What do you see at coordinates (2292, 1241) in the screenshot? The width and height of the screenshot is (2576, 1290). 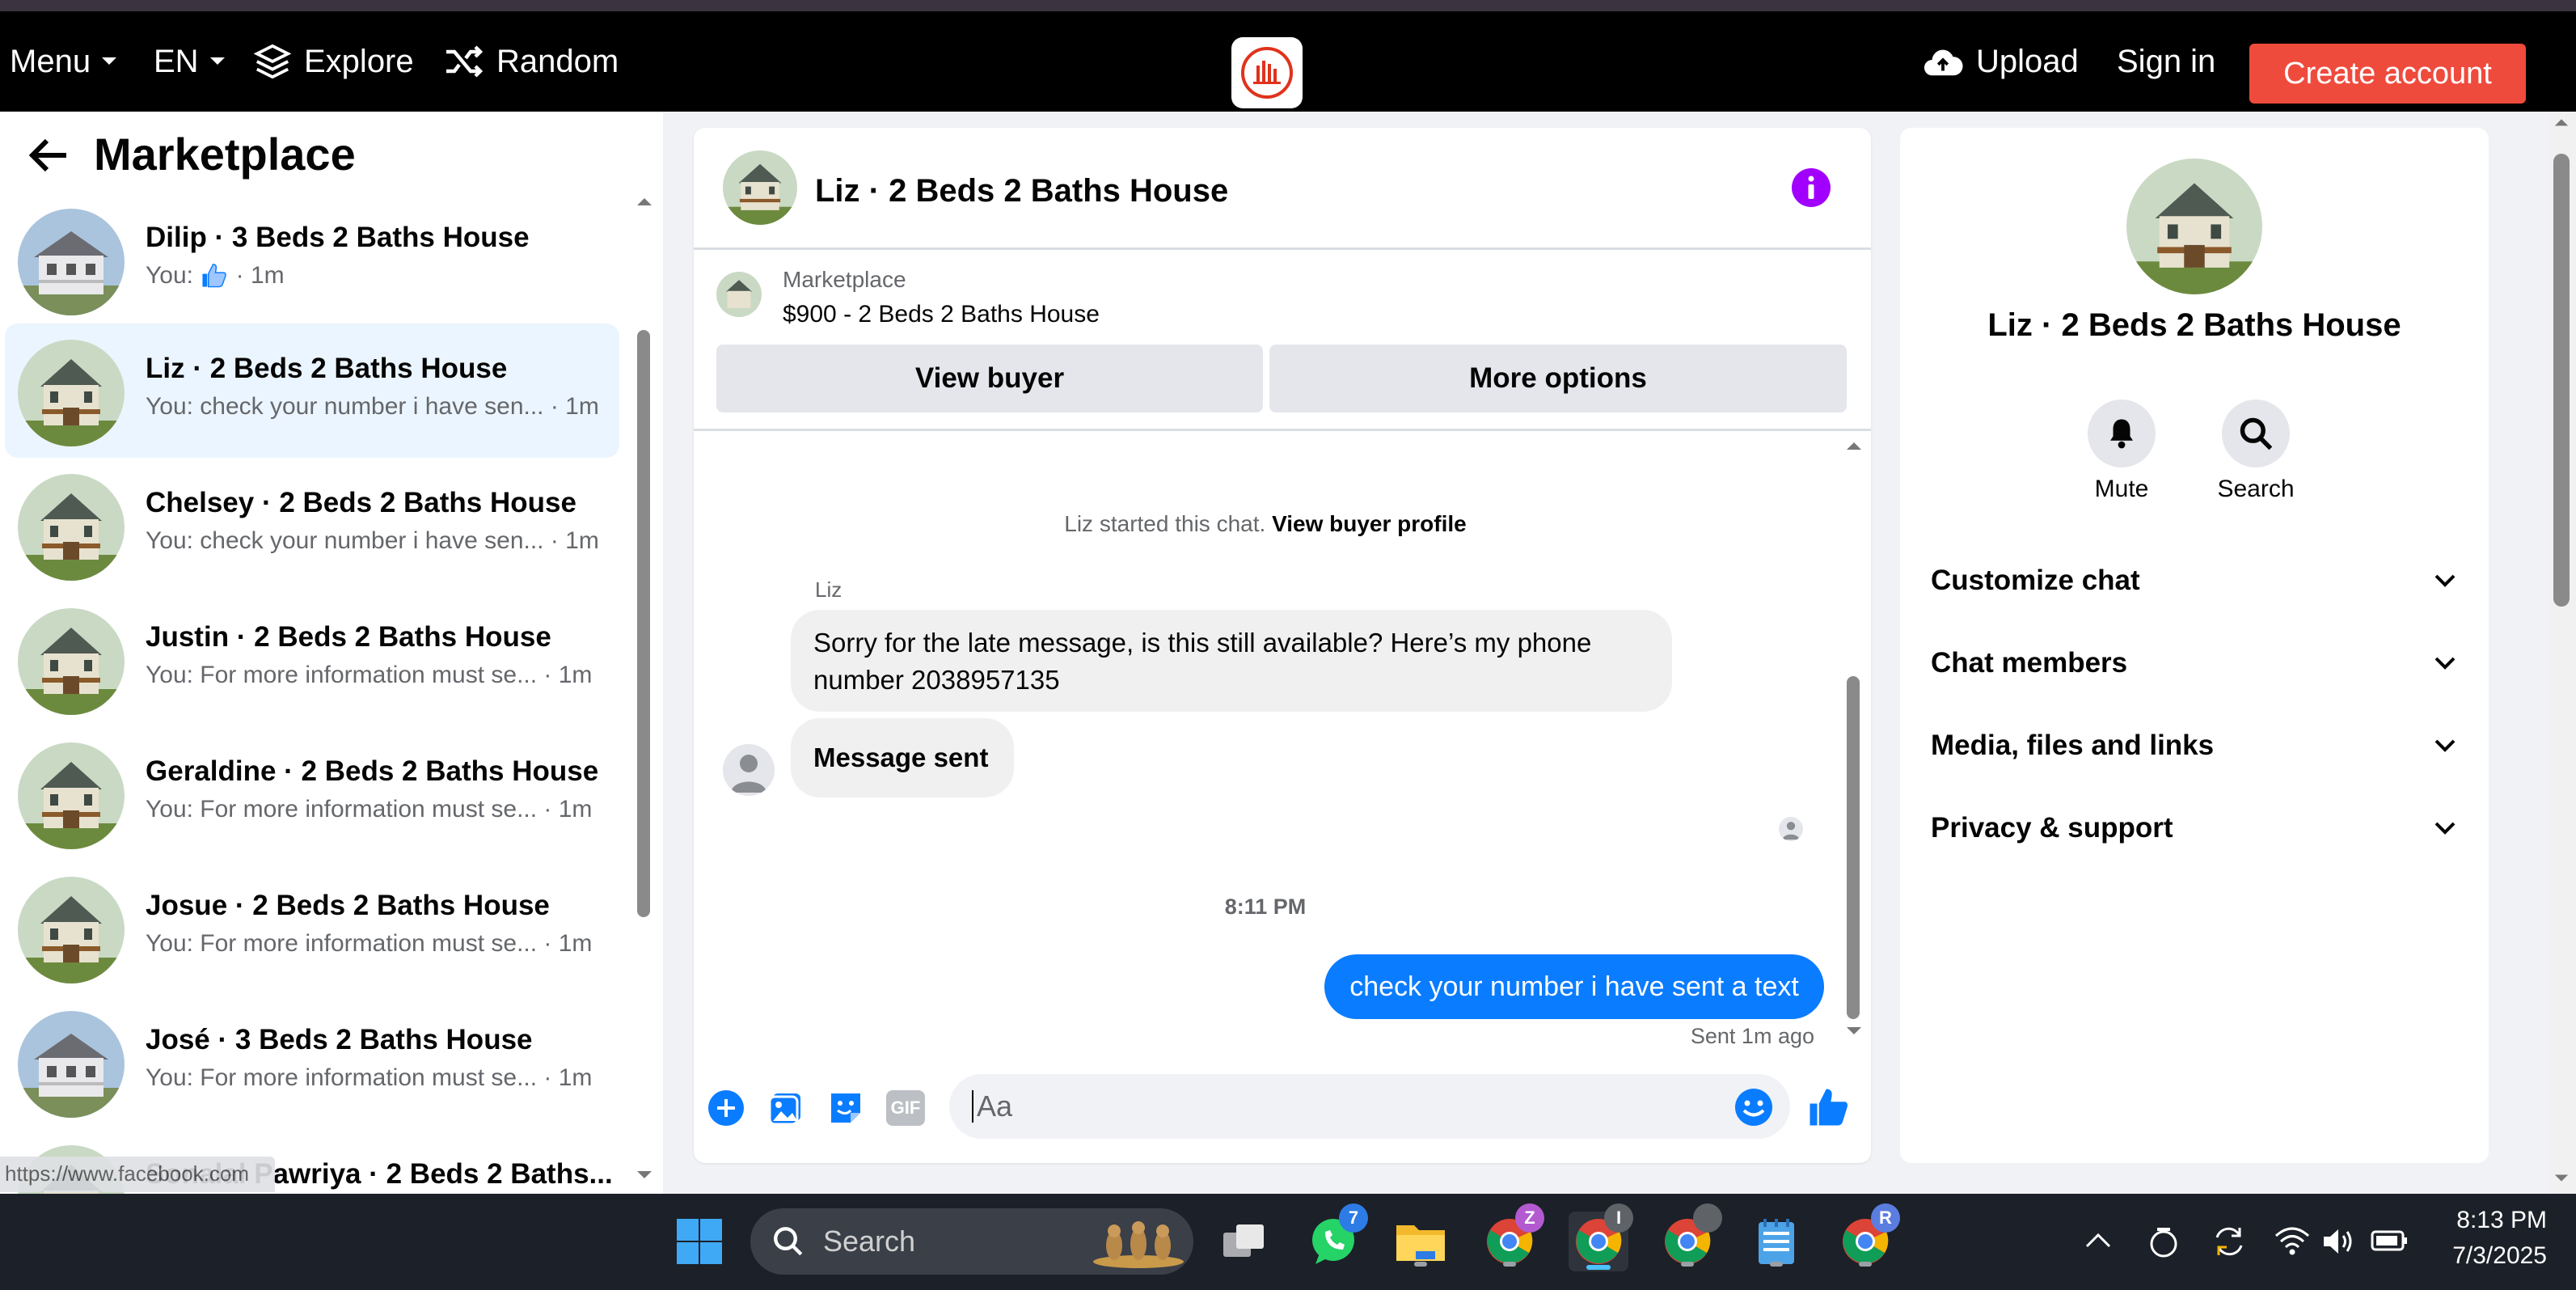 I see `wifi-icon` at bounding box center [2292, 1241].